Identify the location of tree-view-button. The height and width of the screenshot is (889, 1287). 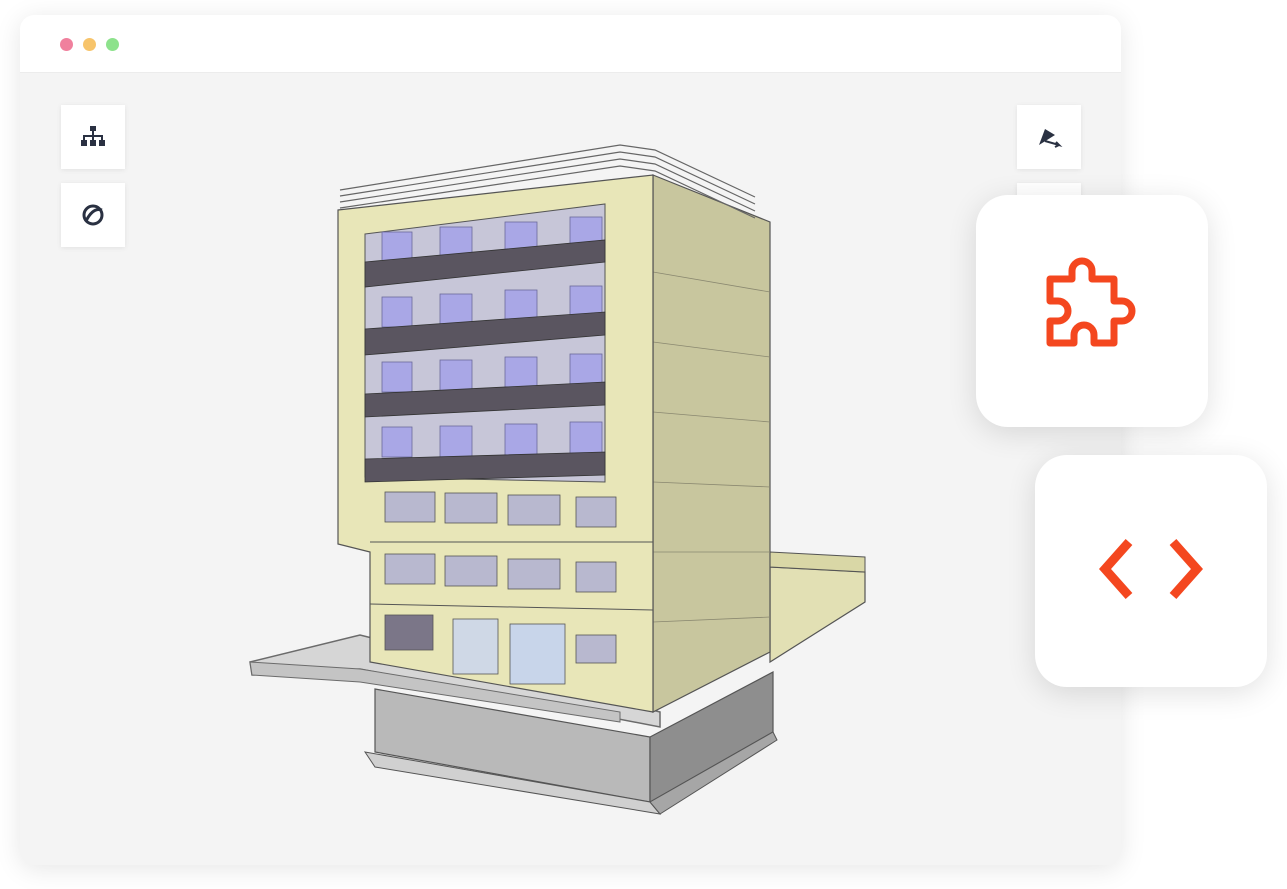
(93, 137).